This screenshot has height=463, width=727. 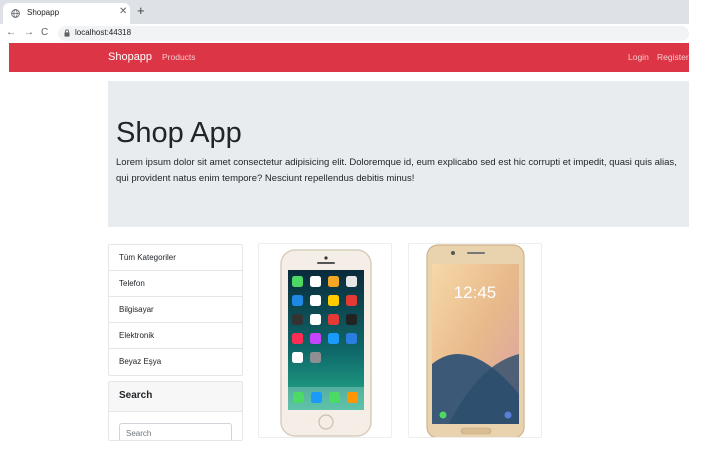 I want to click on category-item-phone: Telefon, so click(x=175, y=284).